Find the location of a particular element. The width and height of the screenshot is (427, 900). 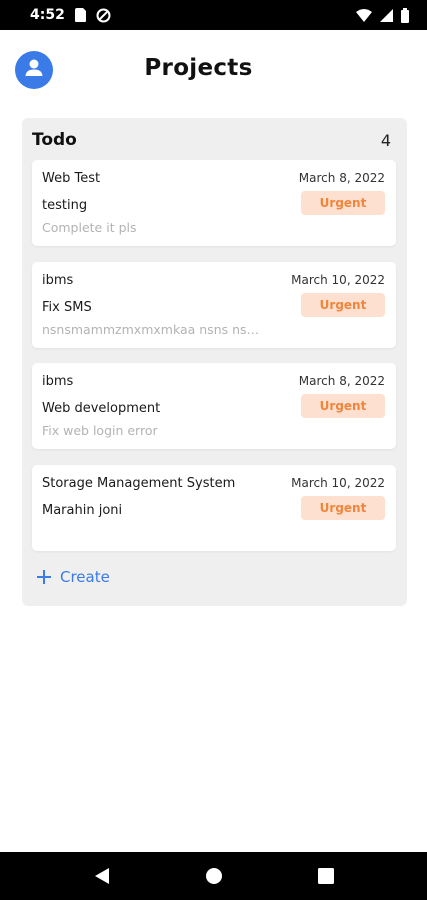

status-bar: 4:52 is located at coordinates (213, 15).